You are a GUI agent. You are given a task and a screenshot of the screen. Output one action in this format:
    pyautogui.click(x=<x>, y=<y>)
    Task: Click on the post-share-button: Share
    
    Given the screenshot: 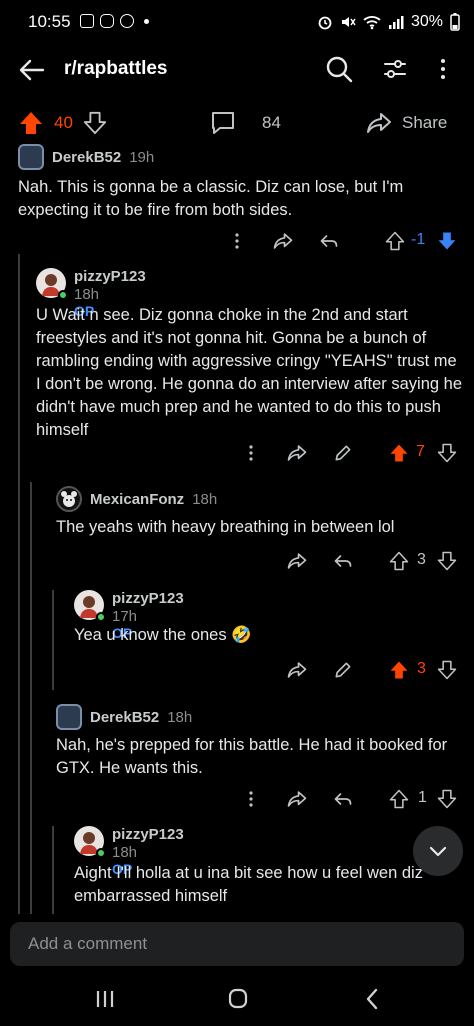 What is the action you would take?
    pyautogui.click(x=406, y=123)
    